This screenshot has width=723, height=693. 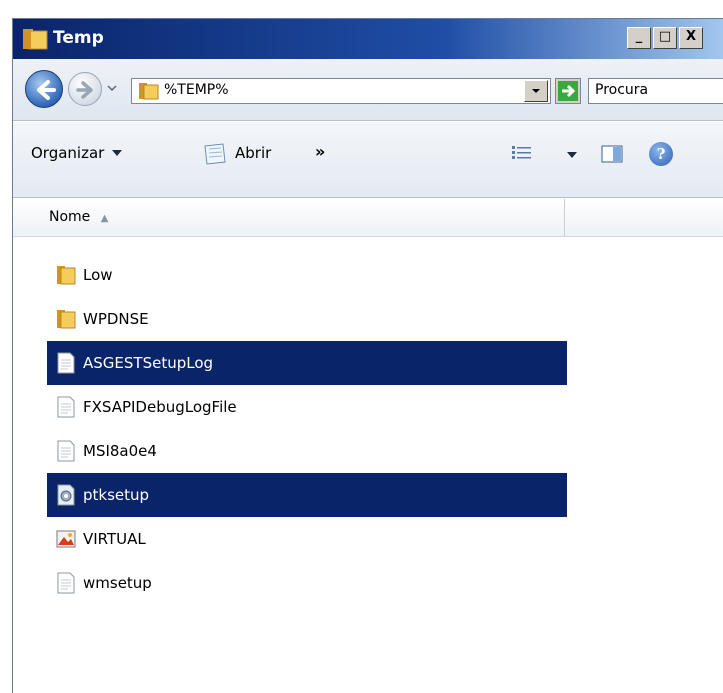 I want to click on go-arrow-icon, so click(x=568, y=91).